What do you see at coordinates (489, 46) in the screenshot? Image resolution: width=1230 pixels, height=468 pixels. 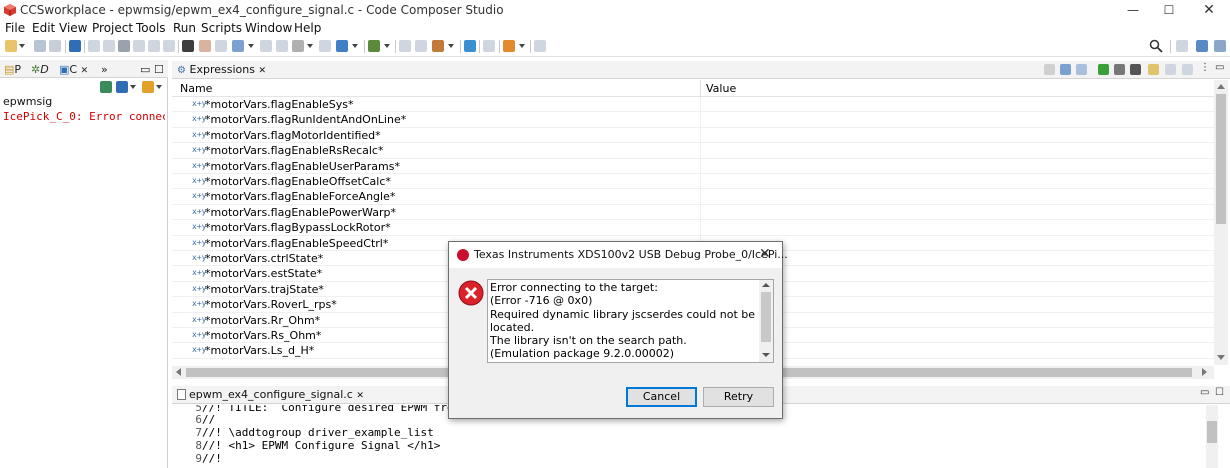 I see `console-icon` at bounding box center [489, 46].